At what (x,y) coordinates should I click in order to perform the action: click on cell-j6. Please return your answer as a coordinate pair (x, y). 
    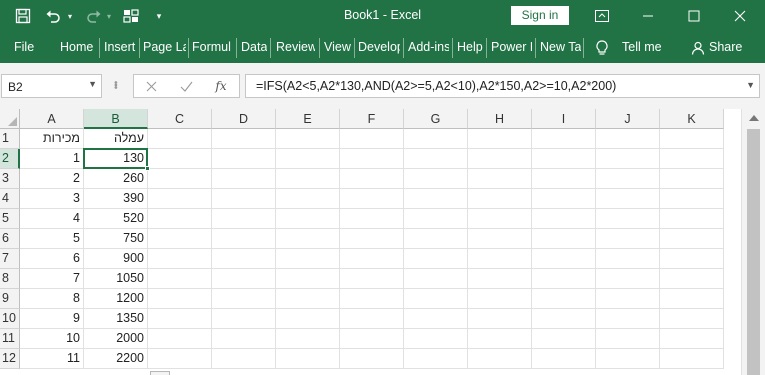
    Looking at the image, I should click on (628, 239).